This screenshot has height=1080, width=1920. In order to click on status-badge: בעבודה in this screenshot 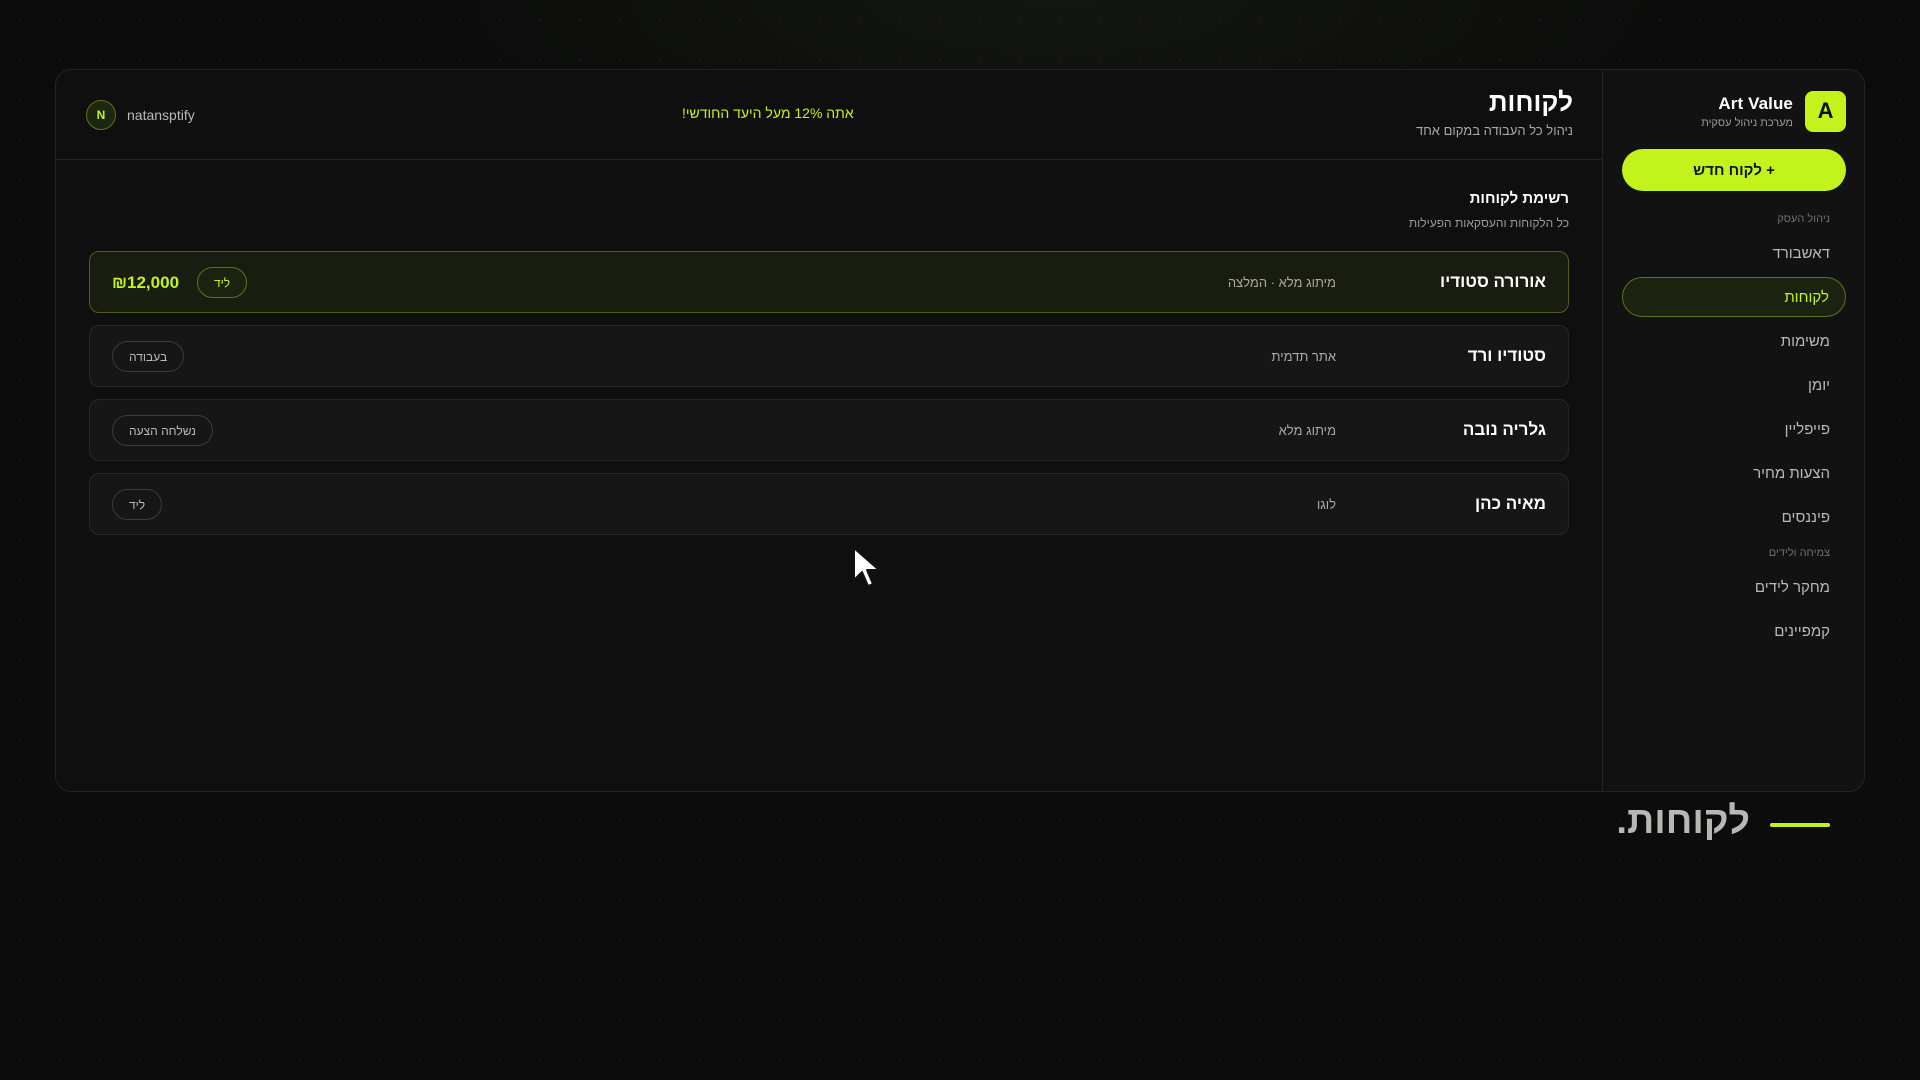, I will do `click(148, 356)`.